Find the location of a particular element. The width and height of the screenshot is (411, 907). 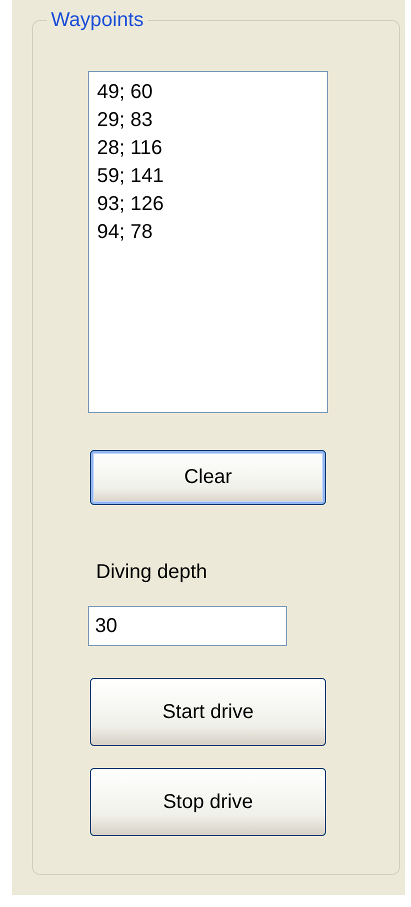

stop-button: Stop drive is located at coordinates (208, 802).